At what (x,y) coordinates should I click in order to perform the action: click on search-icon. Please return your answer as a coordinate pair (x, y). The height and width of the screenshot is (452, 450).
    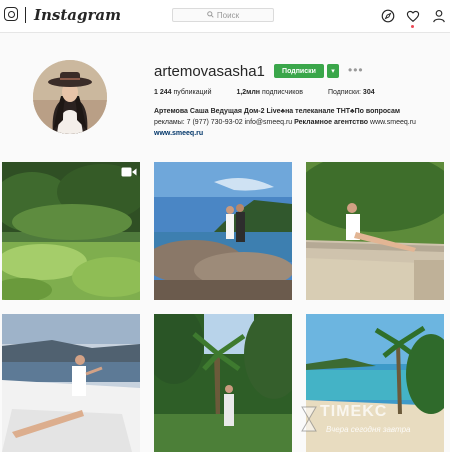
    Looking at the image, I should click on (210, 15).